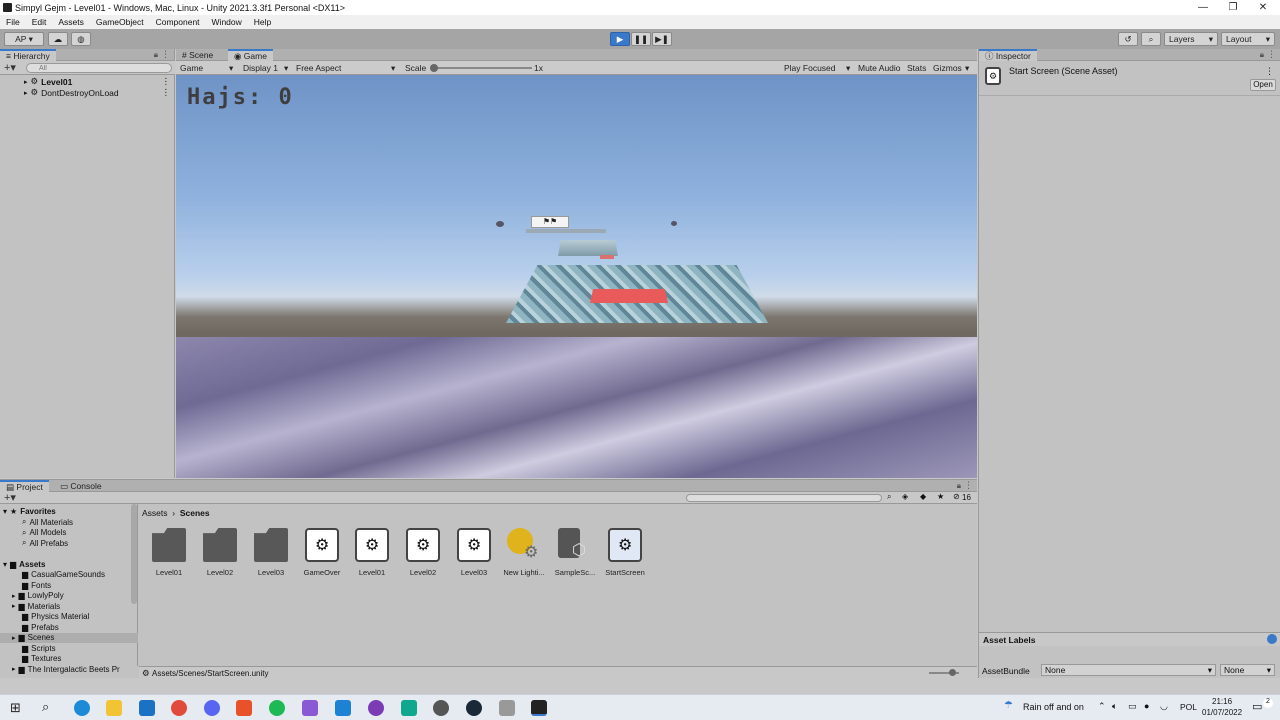 Image resolution: width=1280 pixels, height=720 pixels. I want to click on tab-scene: # Scene, so click(197, 55).